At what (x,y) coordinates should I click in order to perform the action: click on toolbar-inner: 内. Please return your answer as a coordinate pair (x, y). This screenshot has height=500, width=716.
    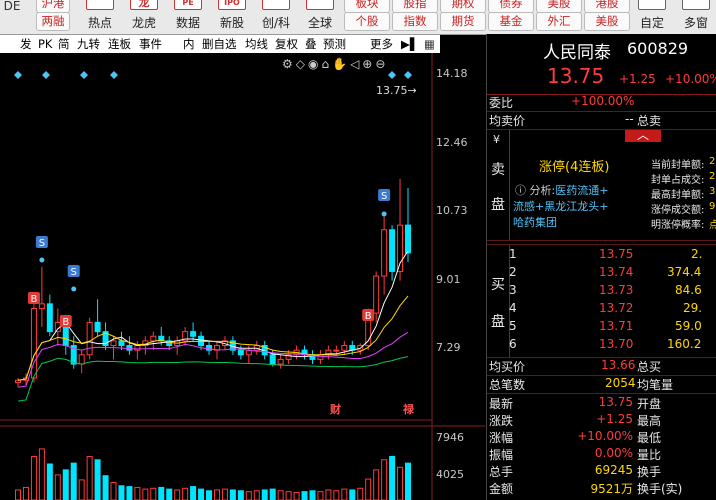
    Looking at the image, I should click on (189, 44).